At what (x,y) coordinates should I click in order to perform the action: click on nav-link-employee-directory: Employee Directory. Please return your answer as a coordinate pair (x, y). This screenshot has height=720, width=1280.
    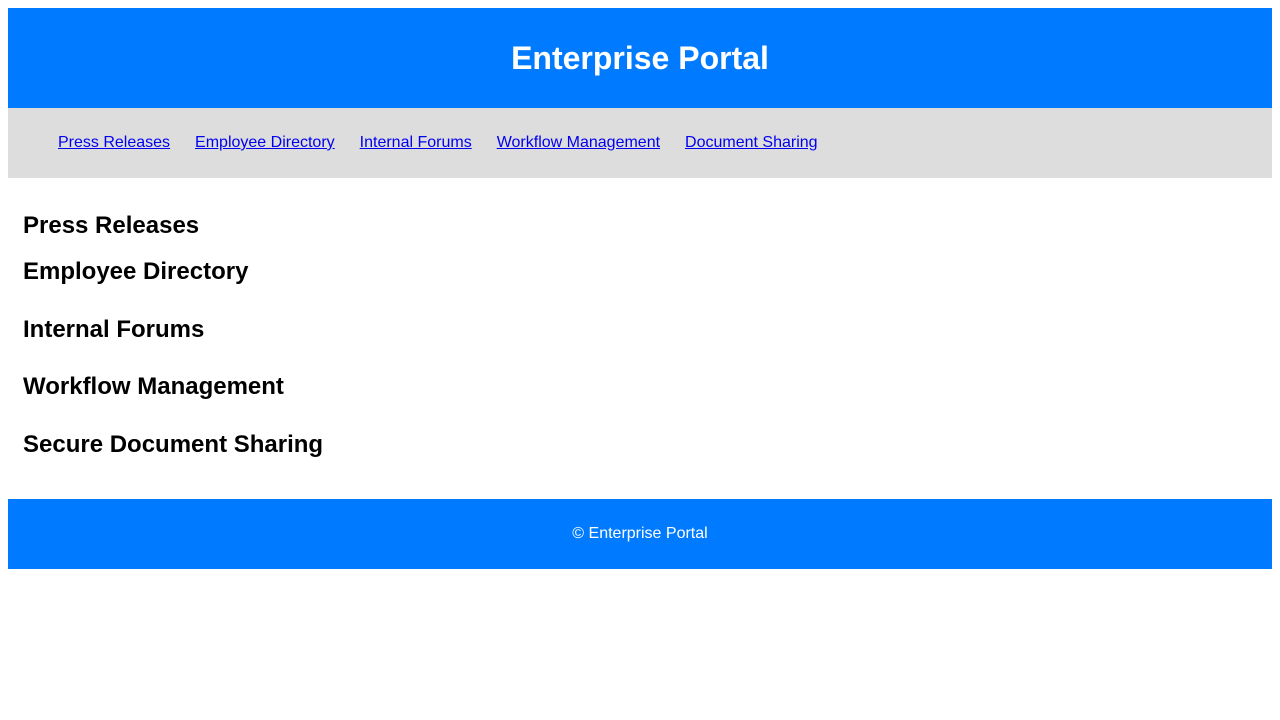
    Looking at the image, I should click on (265, 142).